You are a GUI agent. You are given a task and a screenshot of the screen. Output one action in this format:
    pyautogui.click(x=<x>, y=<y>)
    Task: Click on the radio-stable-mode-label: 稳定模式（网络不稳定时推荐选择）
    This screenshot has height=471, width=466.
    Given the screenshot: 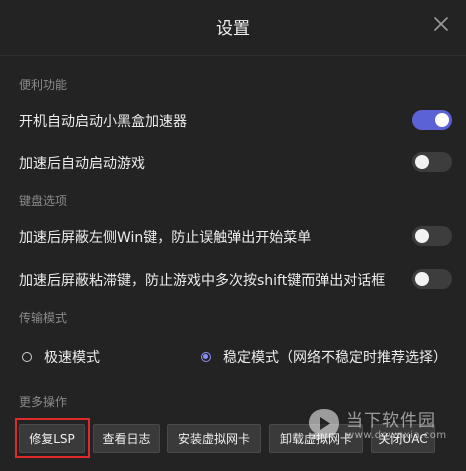 What is the action you would take?
    pyautogui.click(x=335, y=358)
    